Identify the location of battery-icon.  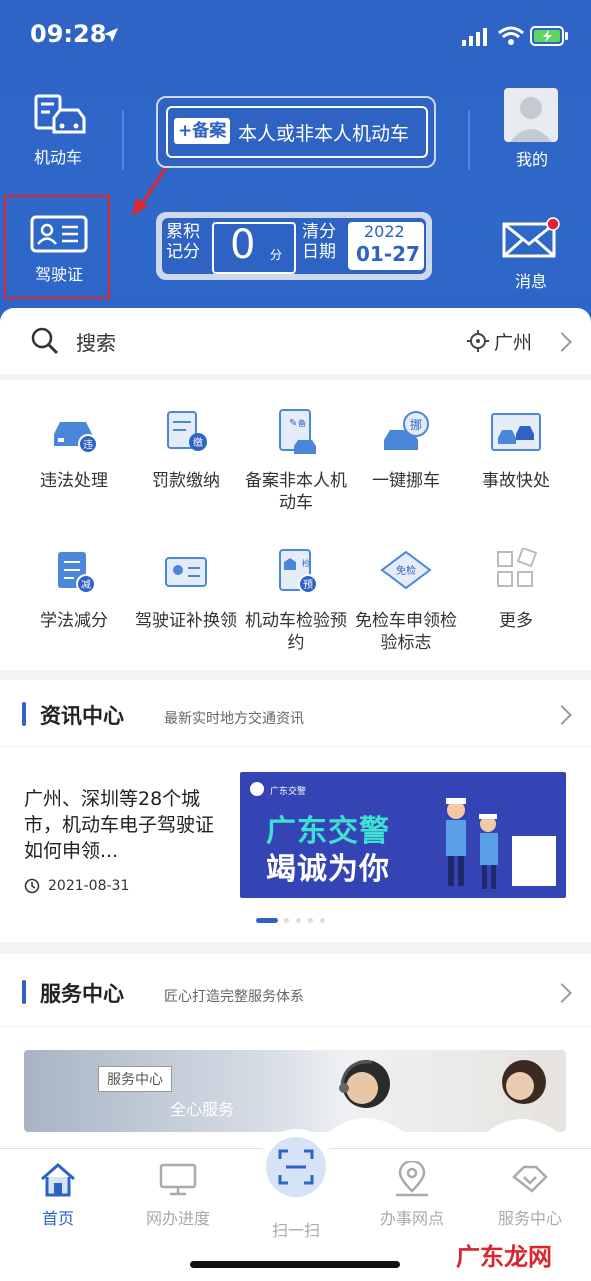
(549, 36).